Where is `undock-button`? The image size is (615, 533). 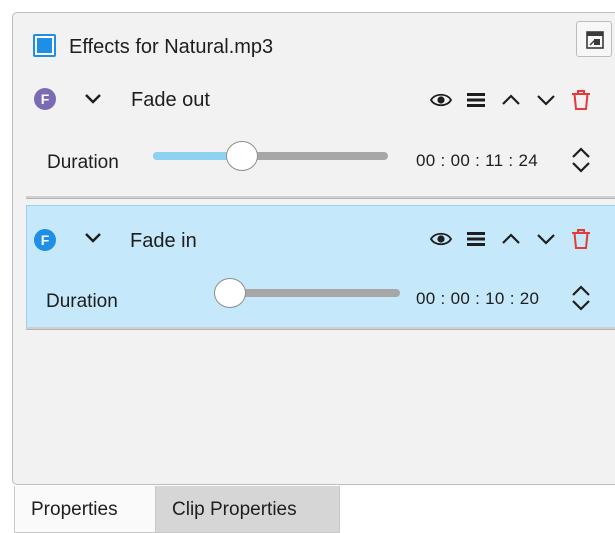 undock-button is located at coordinates (594, 39).